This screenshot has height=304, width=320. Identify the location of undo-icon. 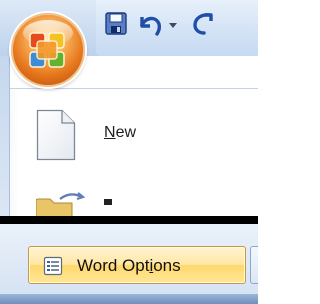
(150, 24).